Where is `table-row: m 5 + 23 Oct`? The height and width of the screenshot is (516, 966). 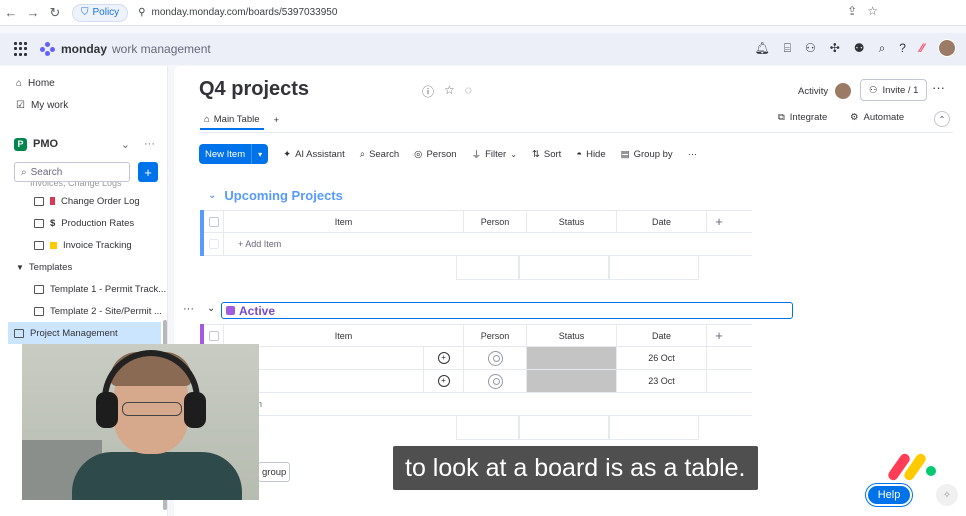 table-row: m 5 + 23 Oct is located at coordinates (478, 381).